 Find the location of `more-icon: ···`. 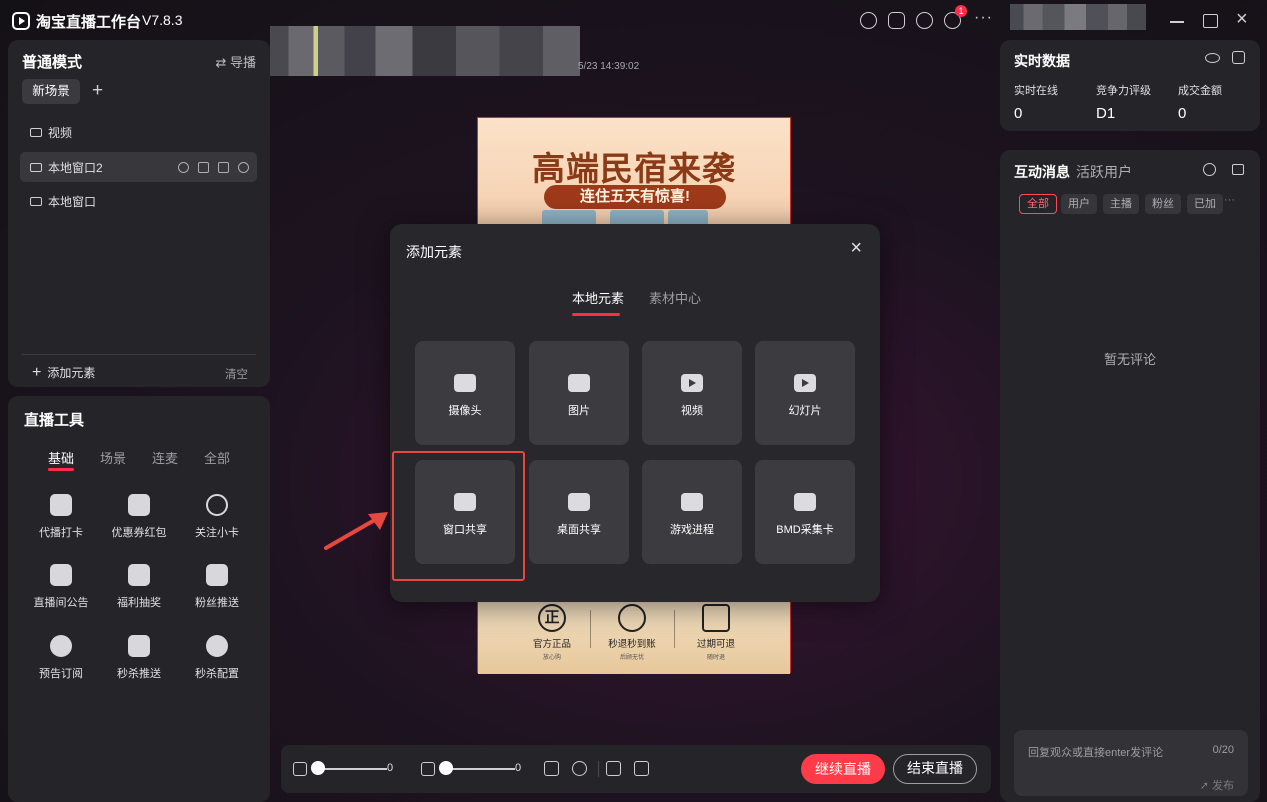

more-icon: ··· is located at coordinates (983, 18).